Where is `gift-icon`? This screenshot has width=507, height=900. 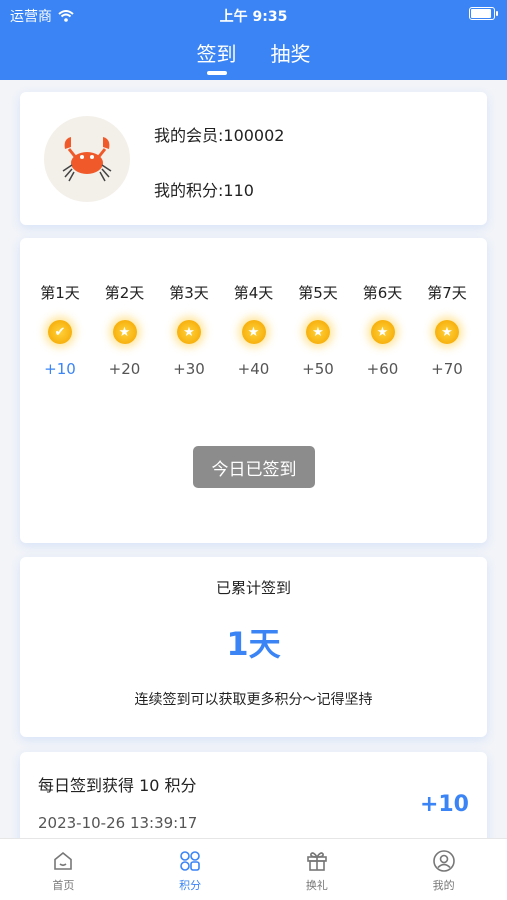
gift-icon is located at coordinates (317, 861).